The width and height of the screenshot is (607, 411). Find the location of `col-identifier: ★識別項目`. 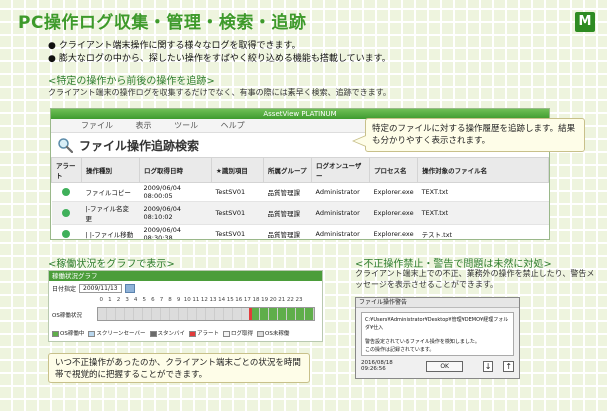

col-identifier: ★識別項目 is located at coordinates (237, 170).